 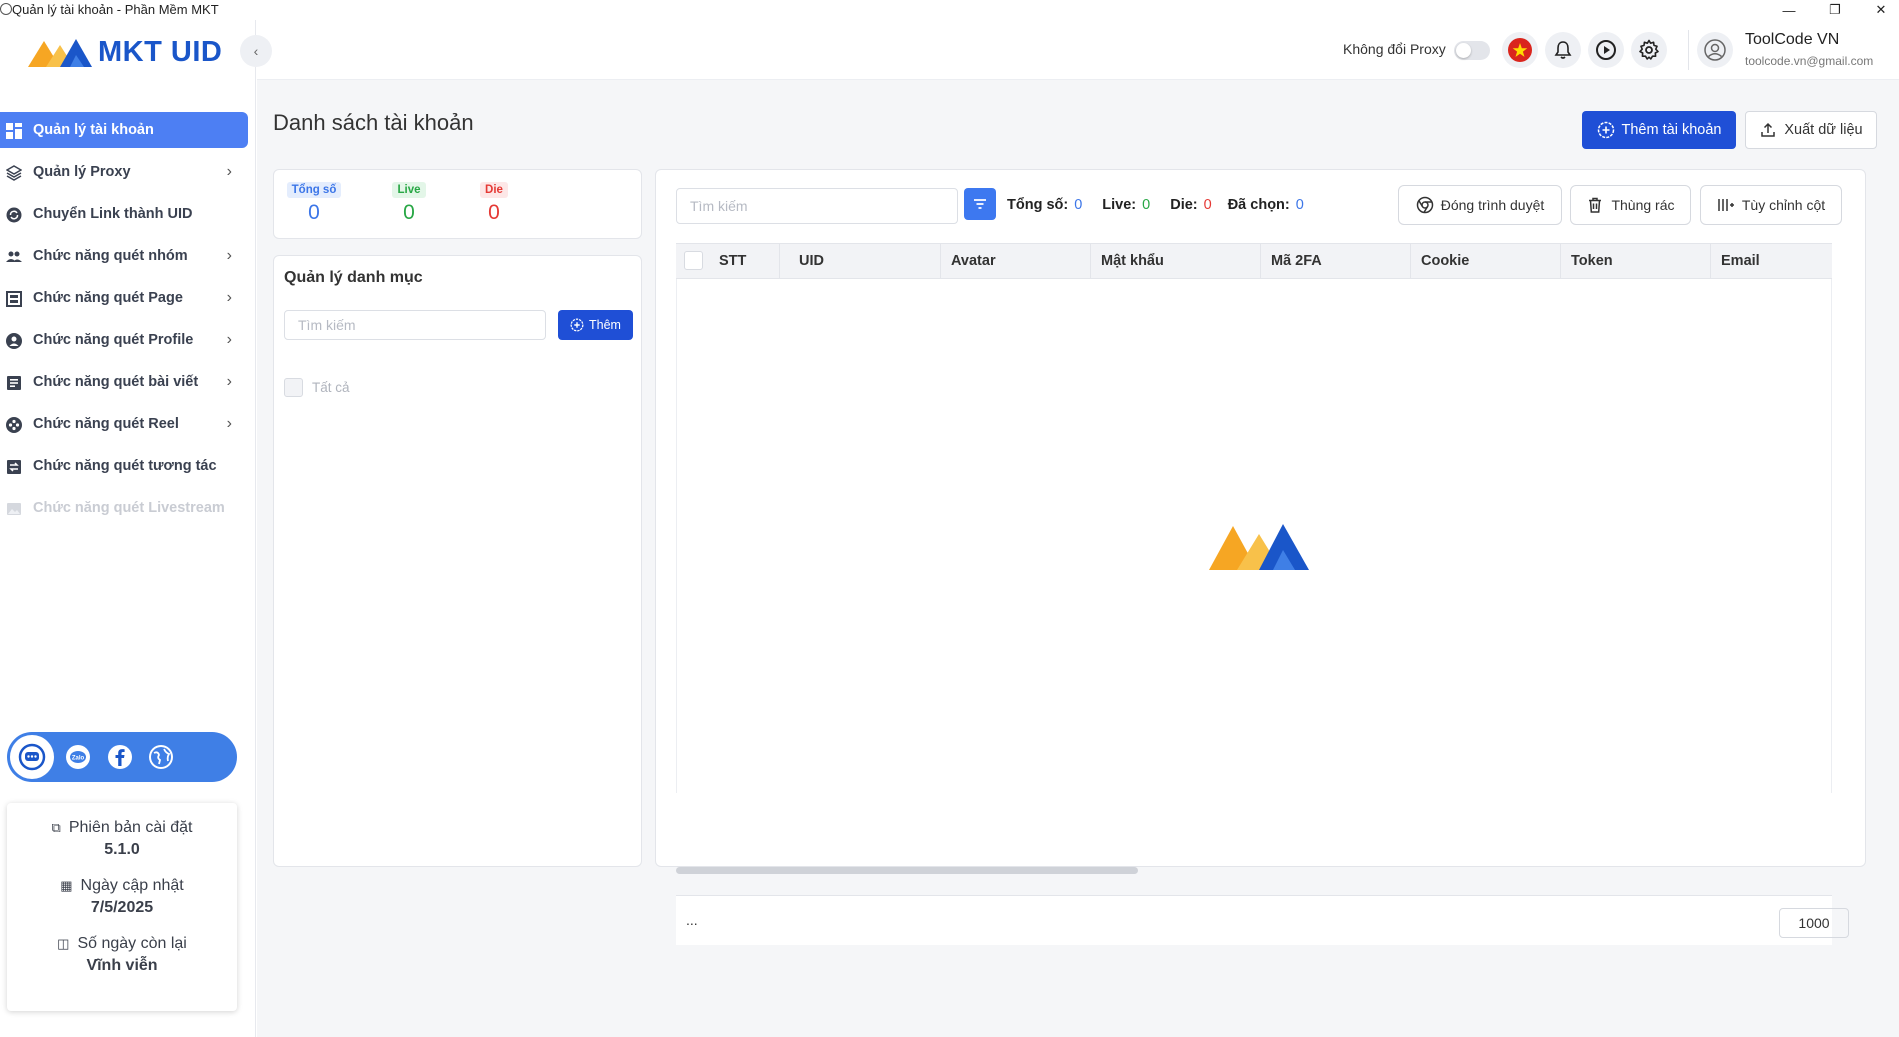 I want to click on stat-die: Die 0, so click(x=494, y=202).